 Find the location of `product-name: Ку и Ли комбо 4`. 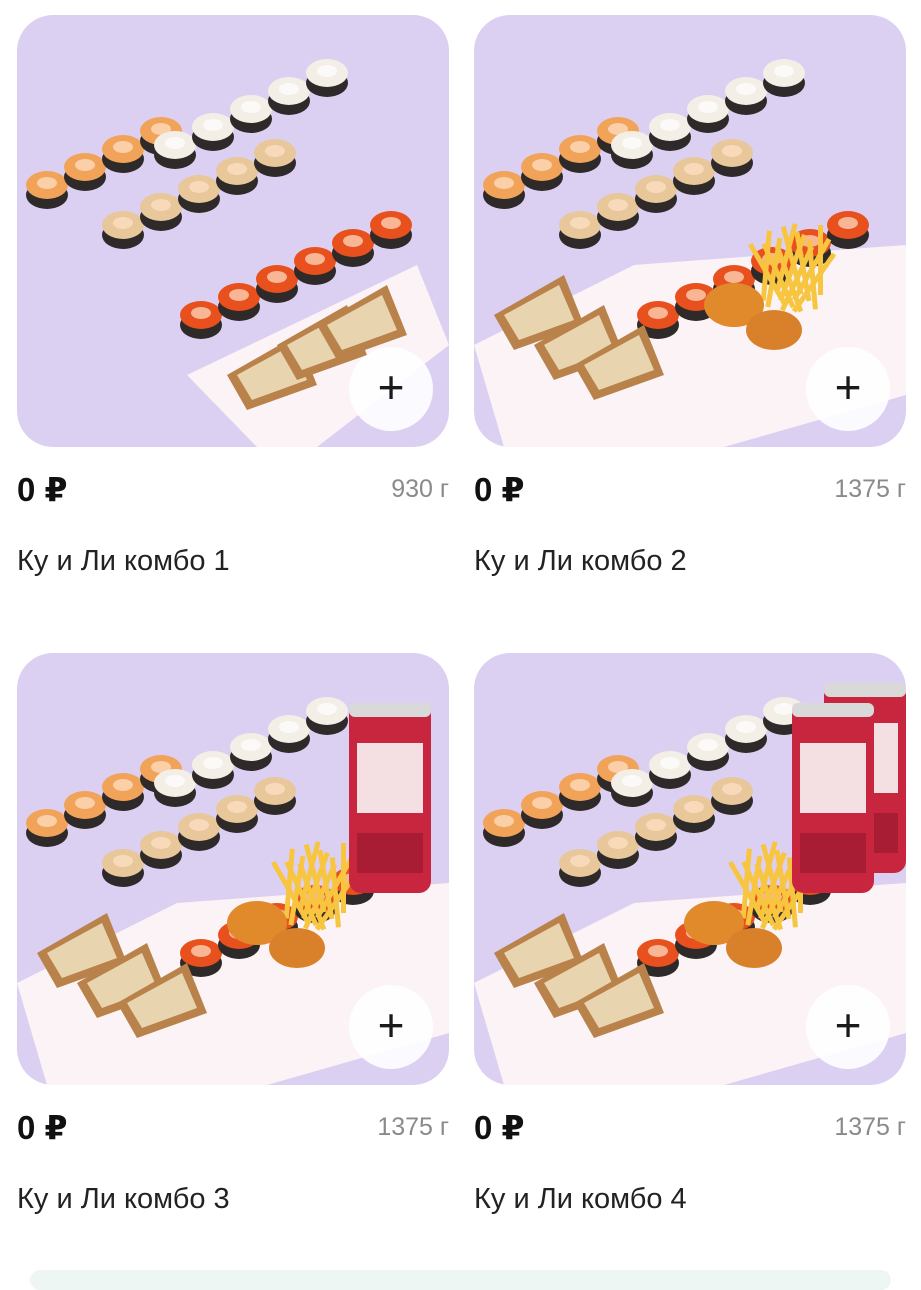

product-name: Ку и Ли комбо 4 is located at coordinates (580, 1199).